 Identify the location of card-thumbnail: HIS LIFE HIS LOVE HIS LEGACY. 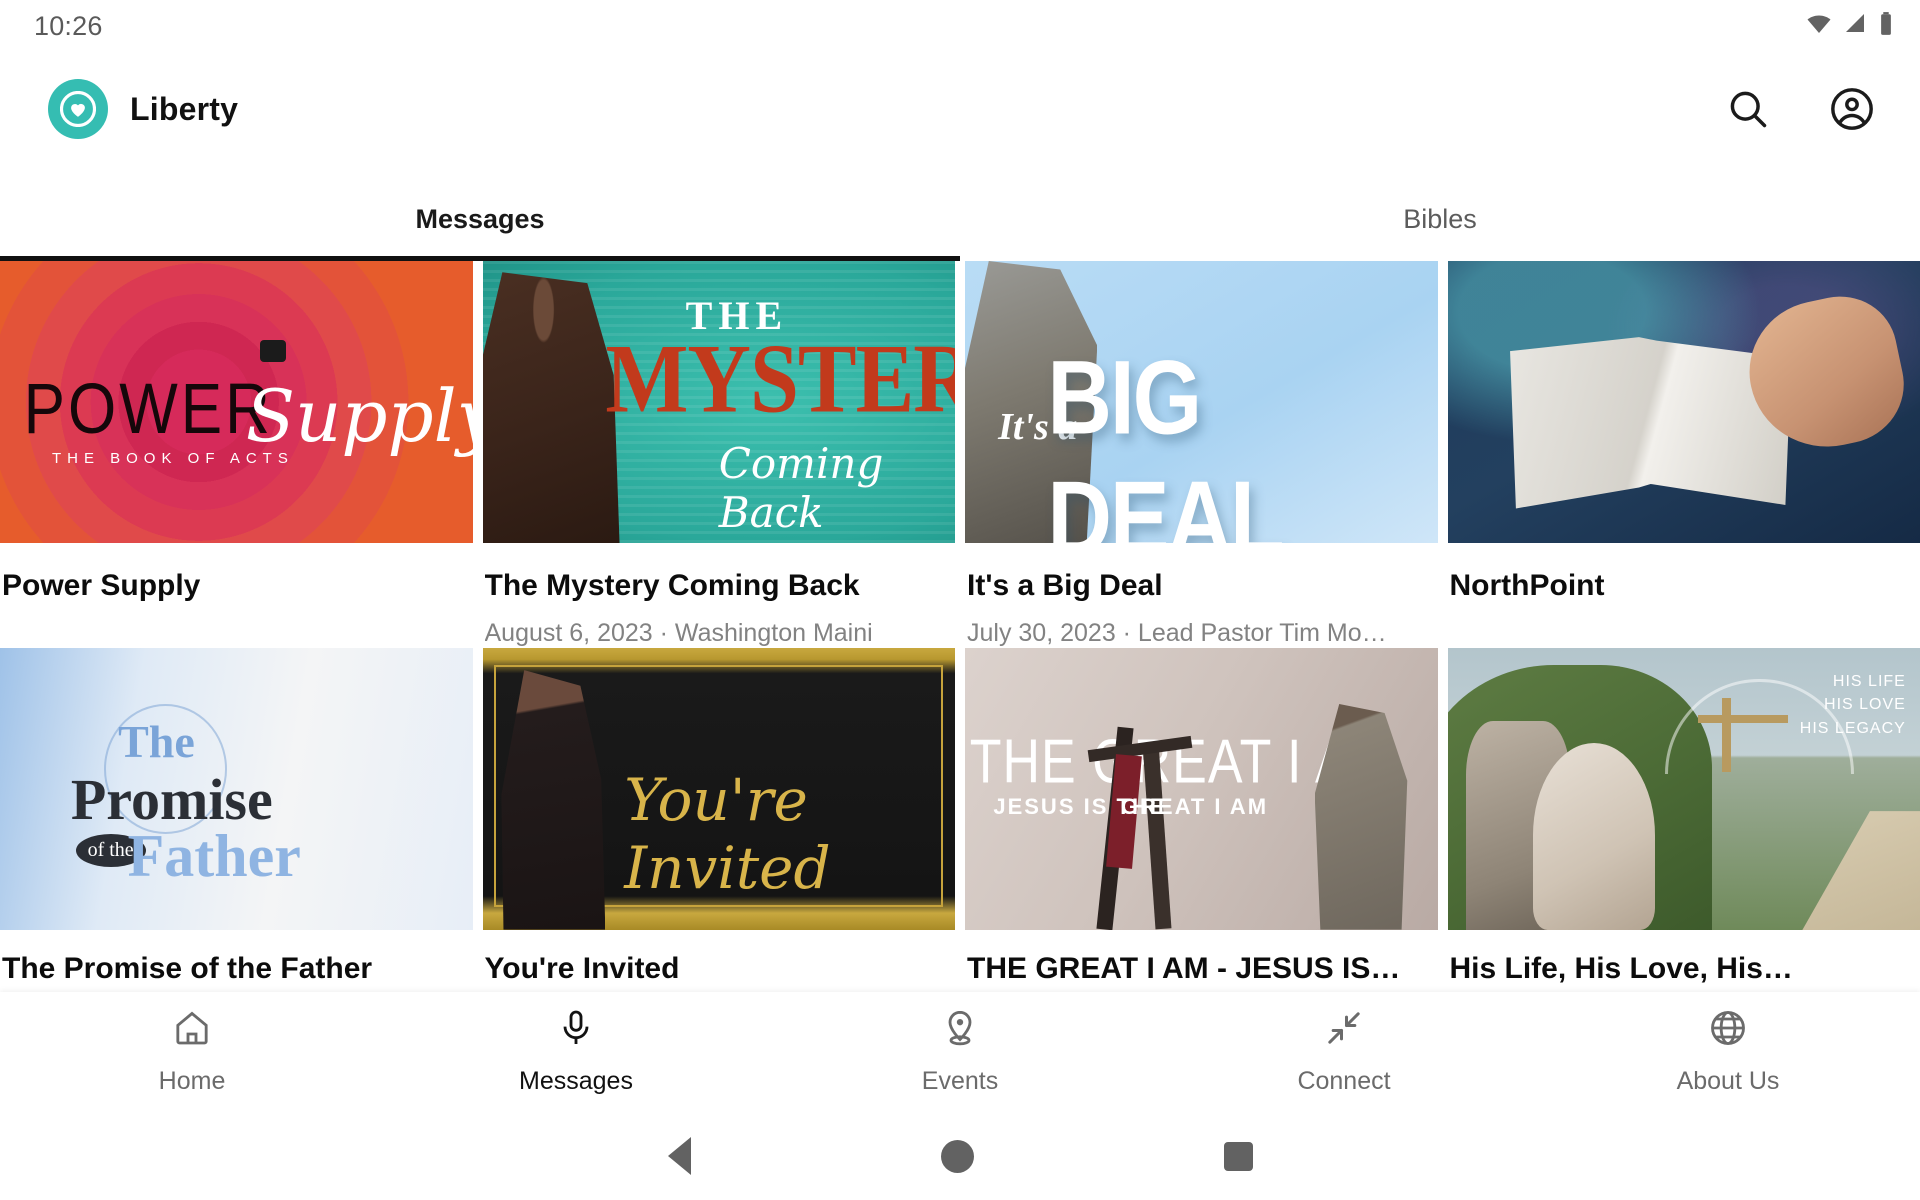
(1683, 788).